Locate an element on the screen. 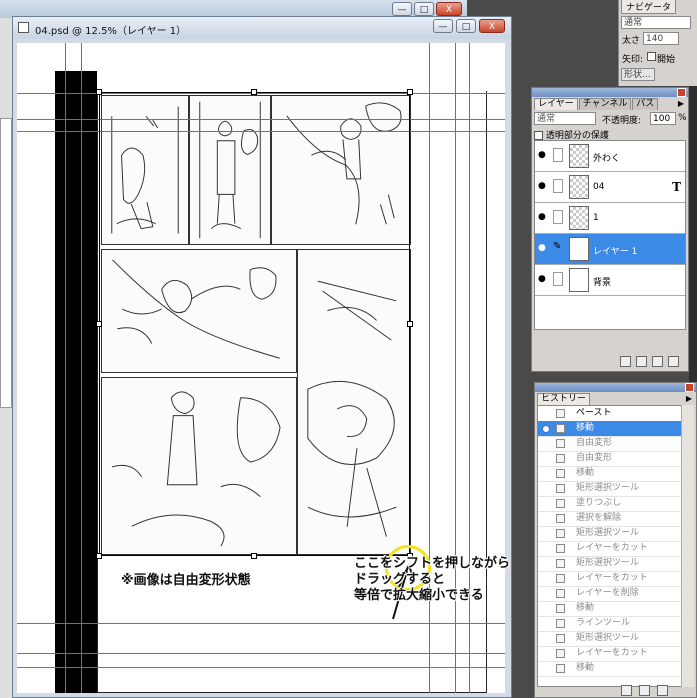  history-item: ラインツール is located at coordinates (609, 624).